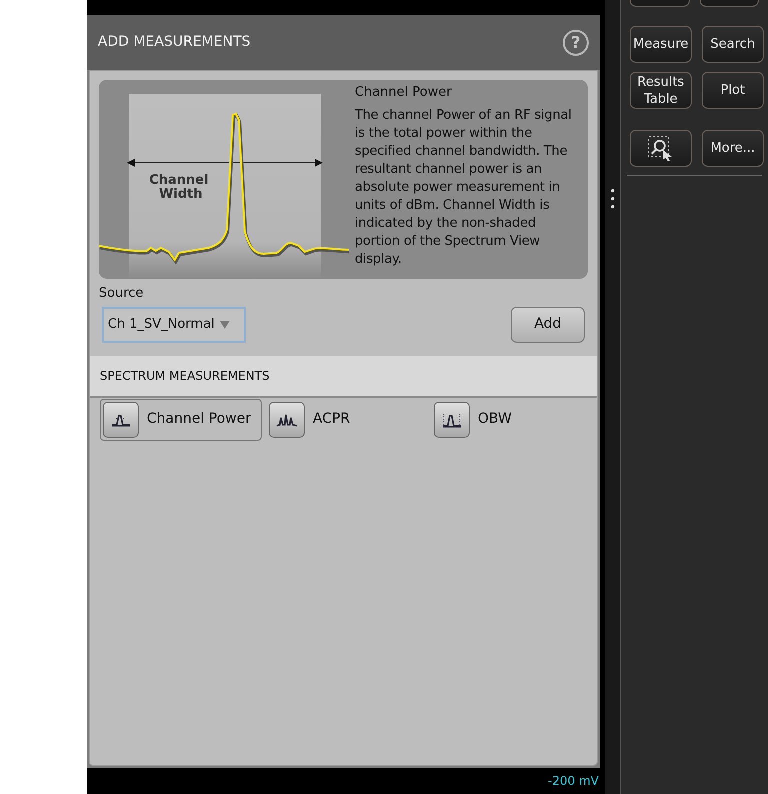  Describe the element at coordinates (612, 199) in the screenshot. I see `drag-handle-icon` at that location.